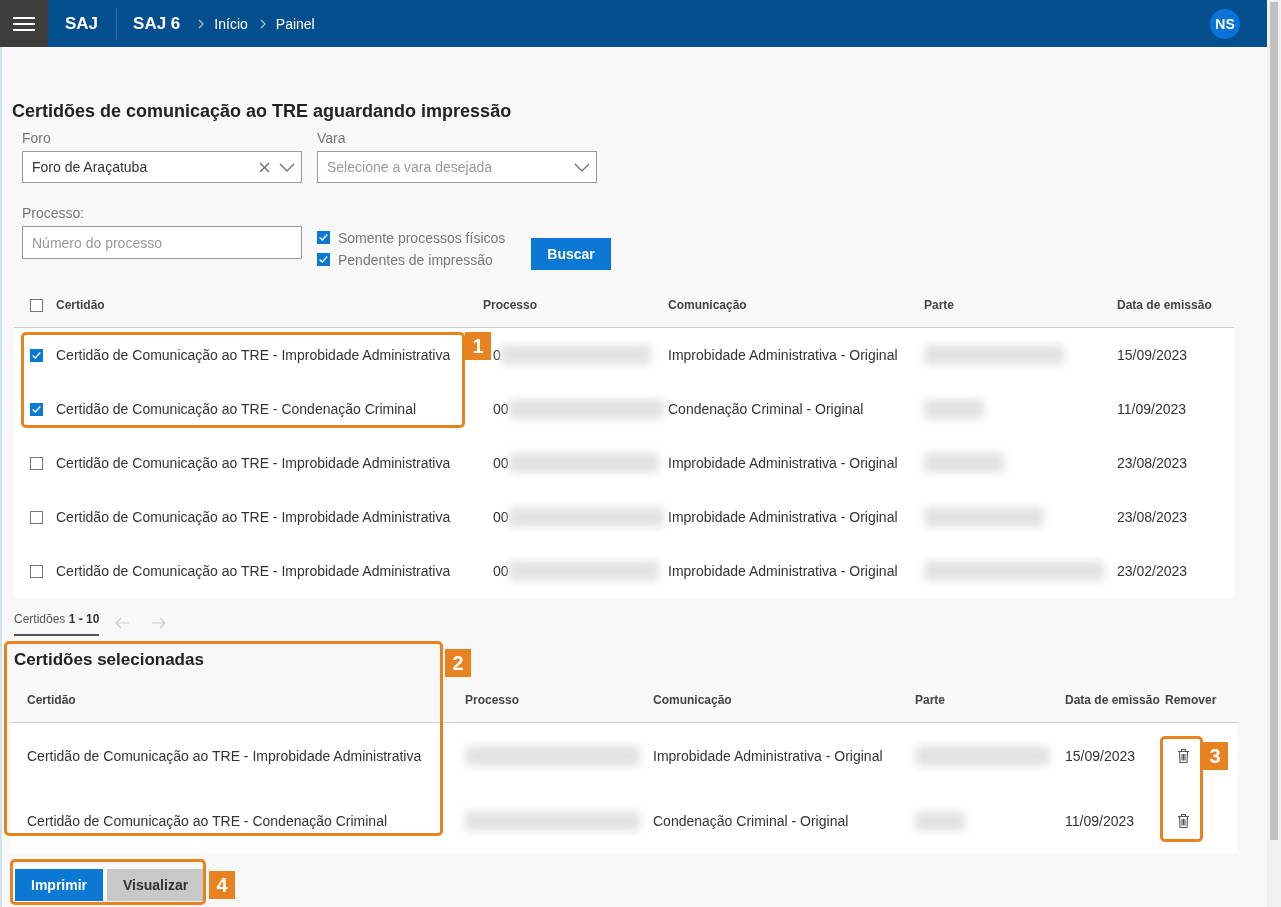 The width and height of the screenshot is (1281, 907). What do you see at coordinates (222, 885) in the screenshot?
I see `callout-number: 4` at bounding box center [222, 885].